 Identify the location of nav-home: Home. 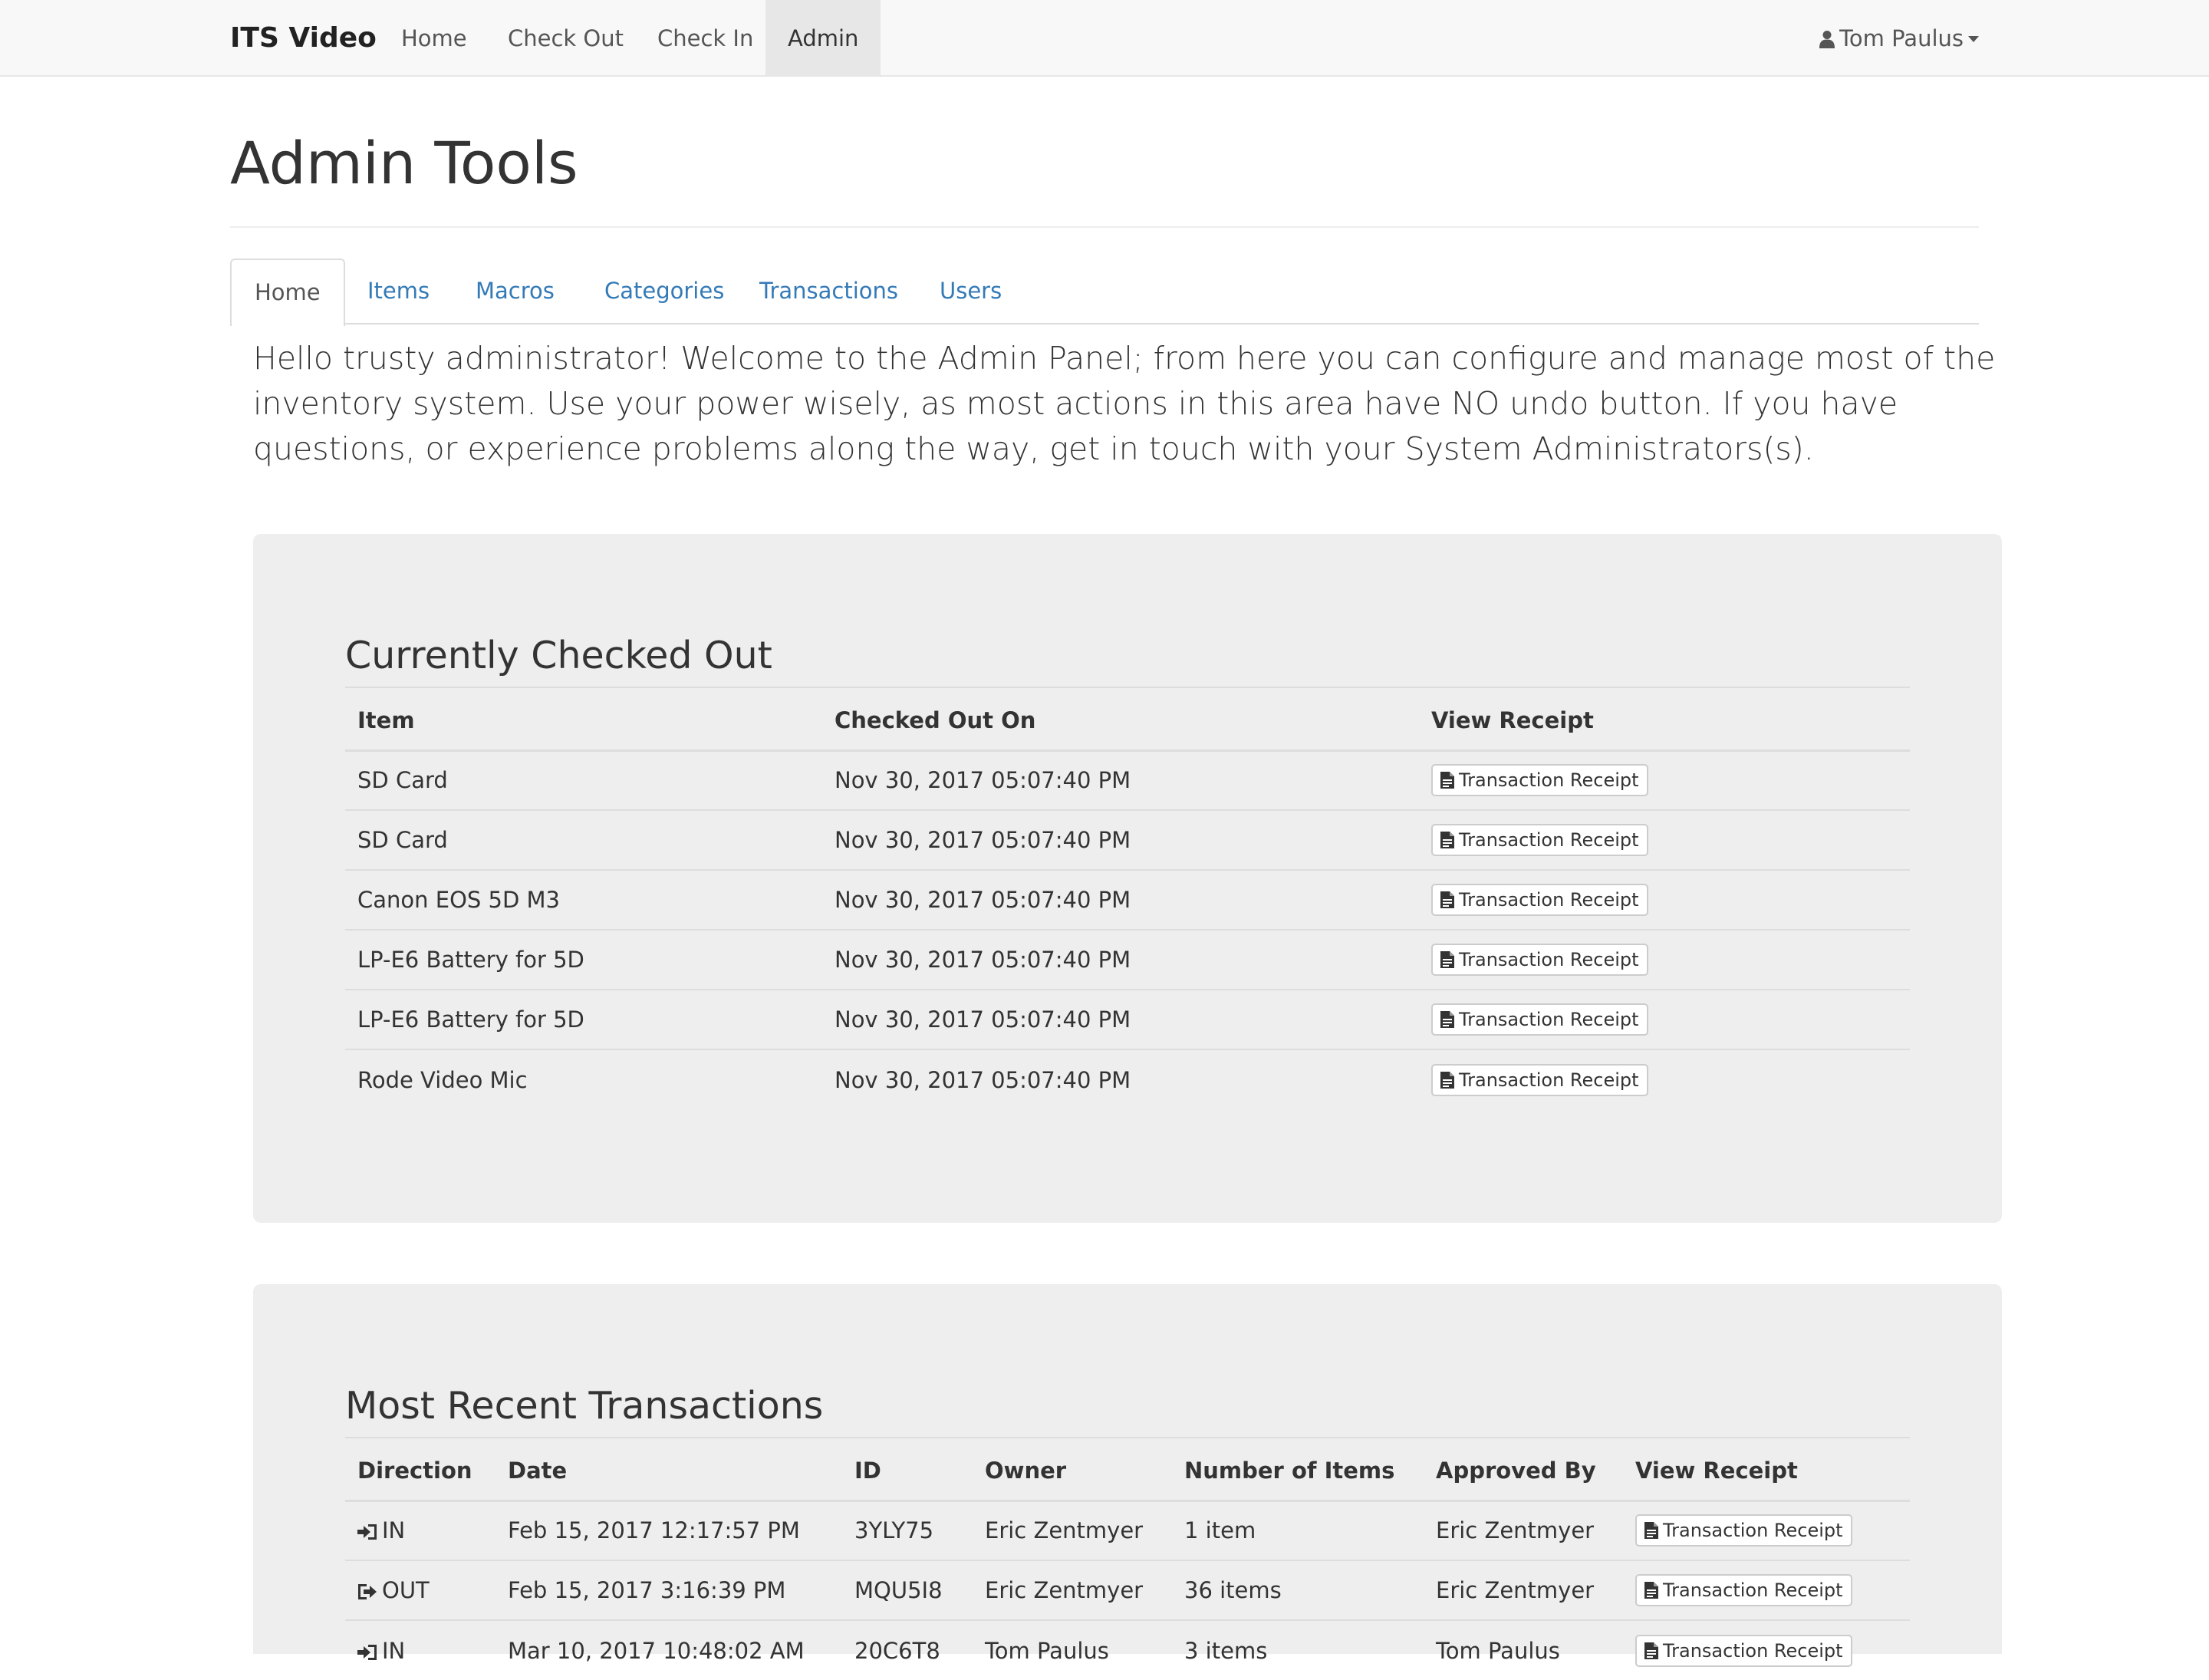
(434, 38).